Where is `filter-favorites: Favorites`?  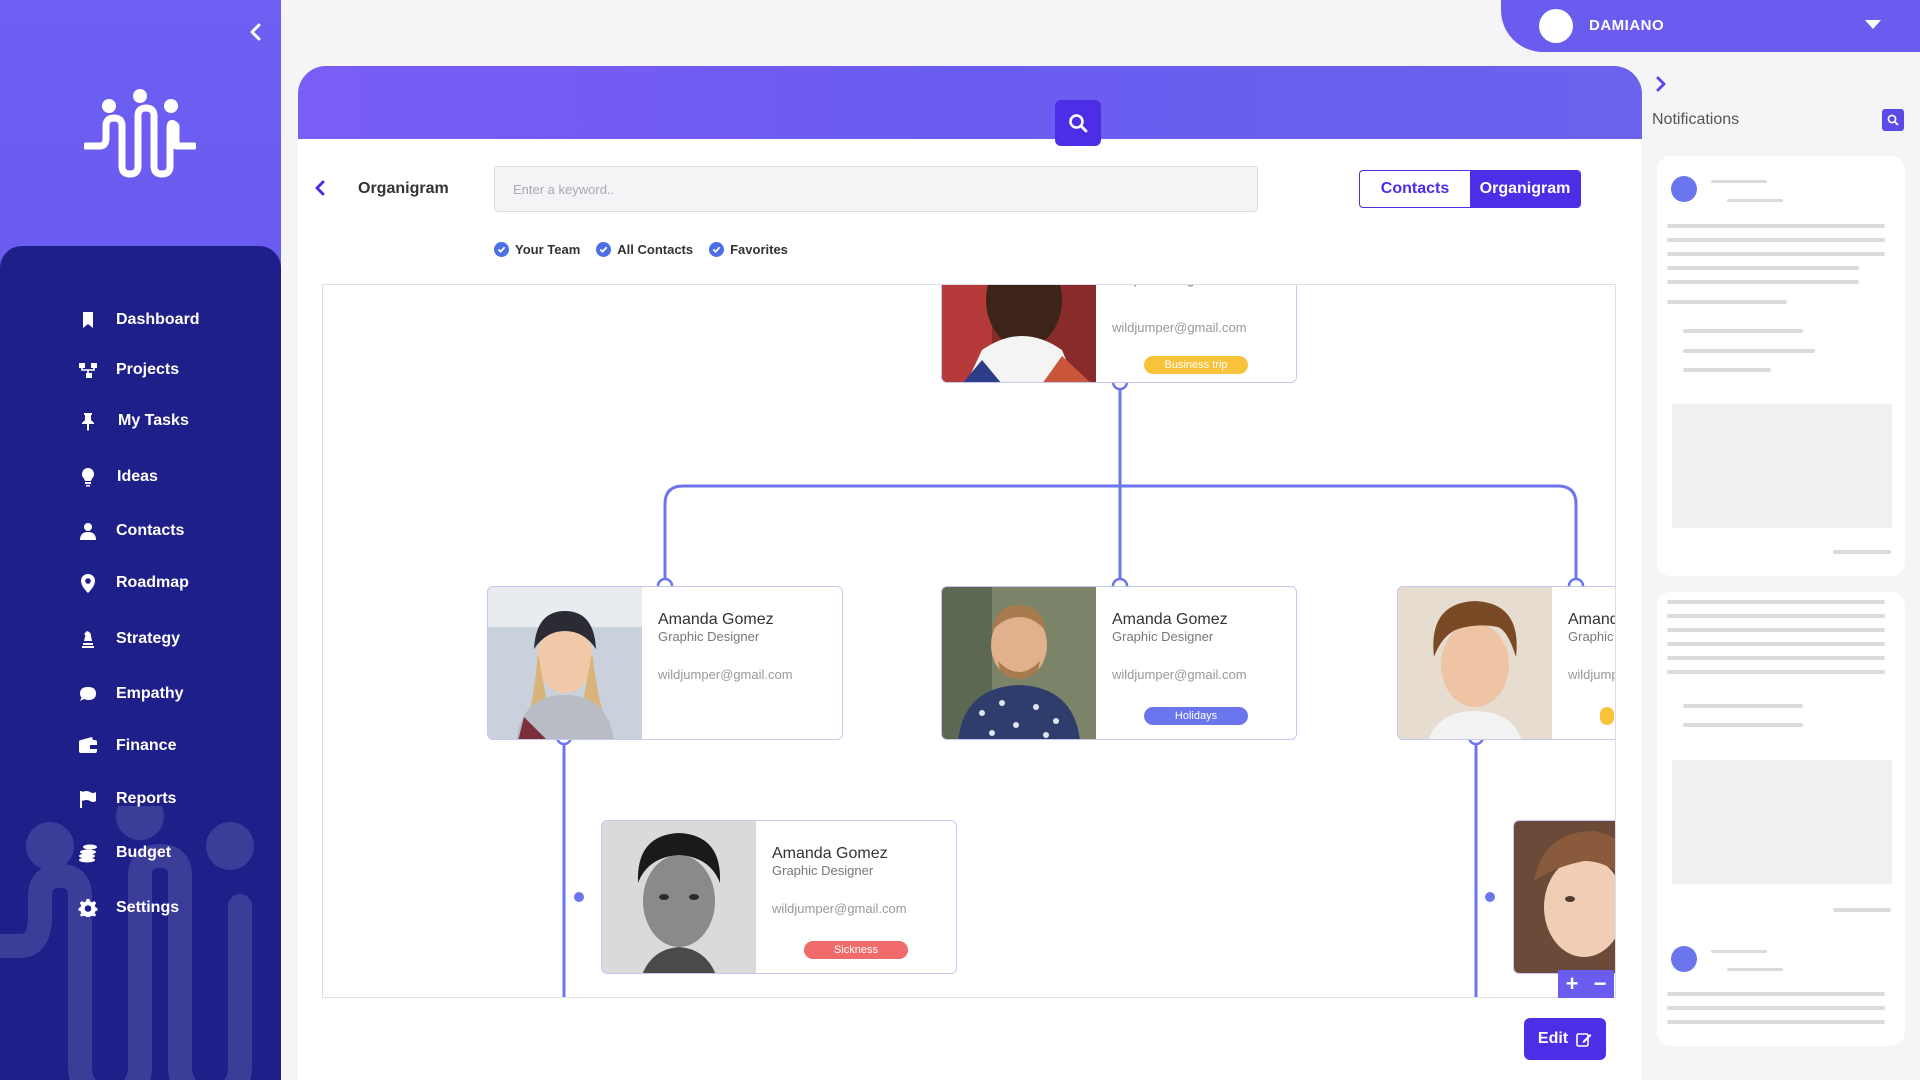
filter-favorites: Favorites is located at coordinates (748, 249).